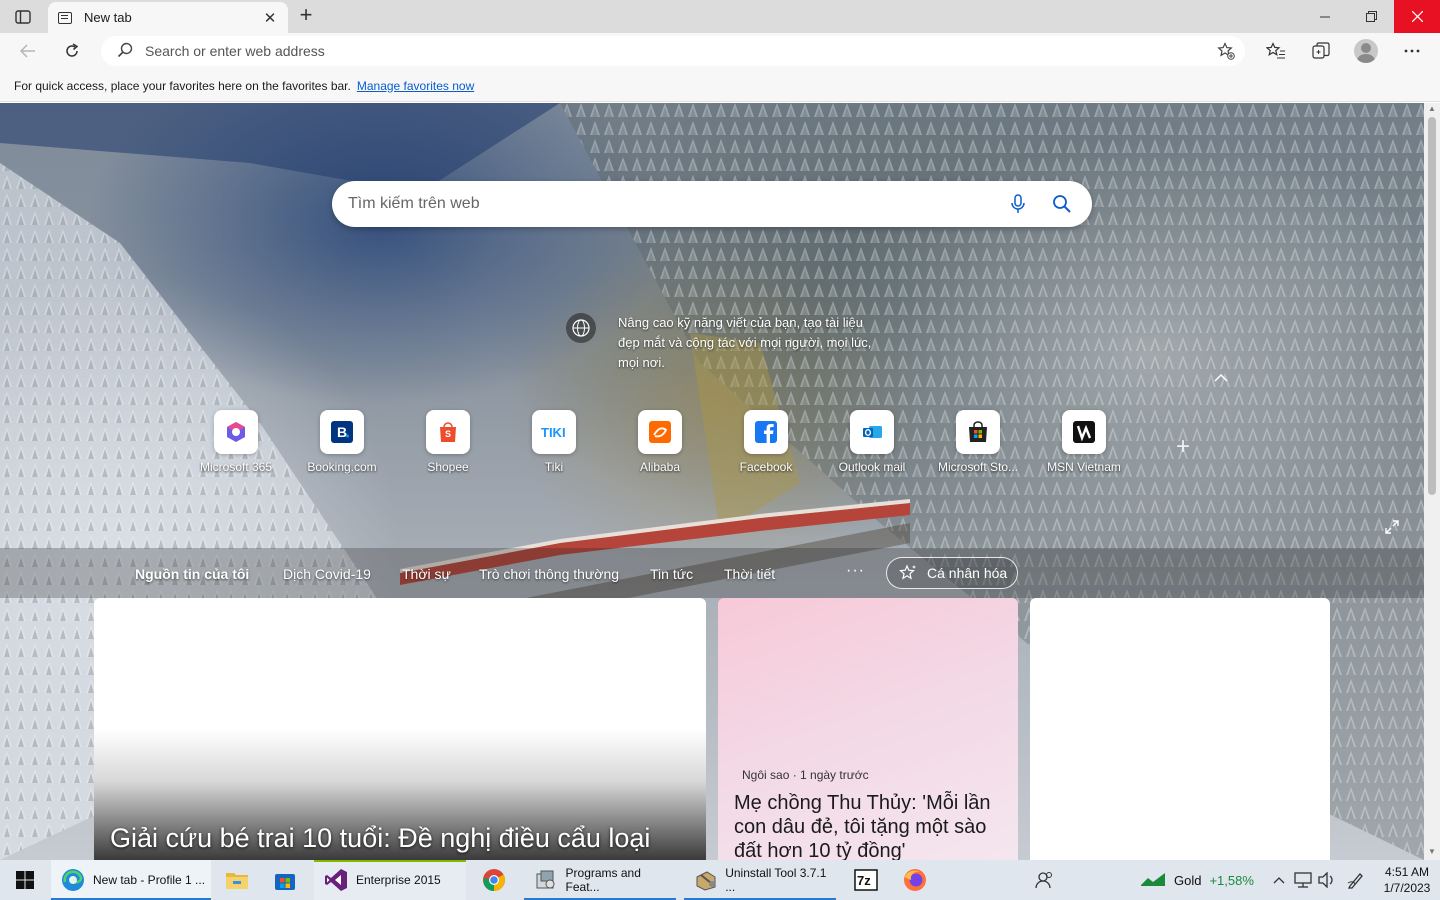 The image size is (1440, 900). Describe the element at coordinates (1371, 16) in the screenshot. I see `restore-button` at that location.